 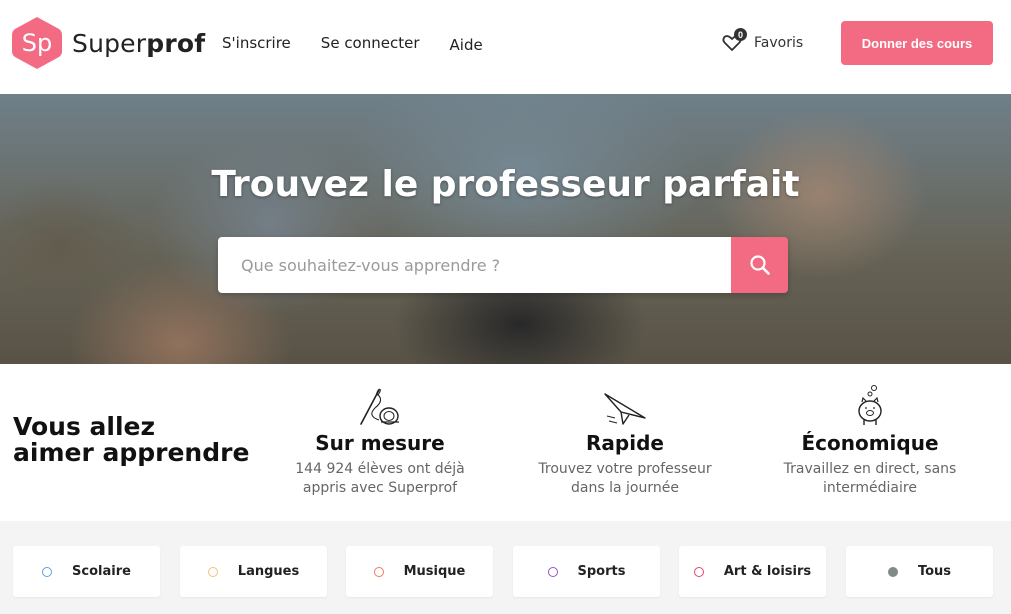 I want to click on category-musique: Musique, so click(x=419, y=571).